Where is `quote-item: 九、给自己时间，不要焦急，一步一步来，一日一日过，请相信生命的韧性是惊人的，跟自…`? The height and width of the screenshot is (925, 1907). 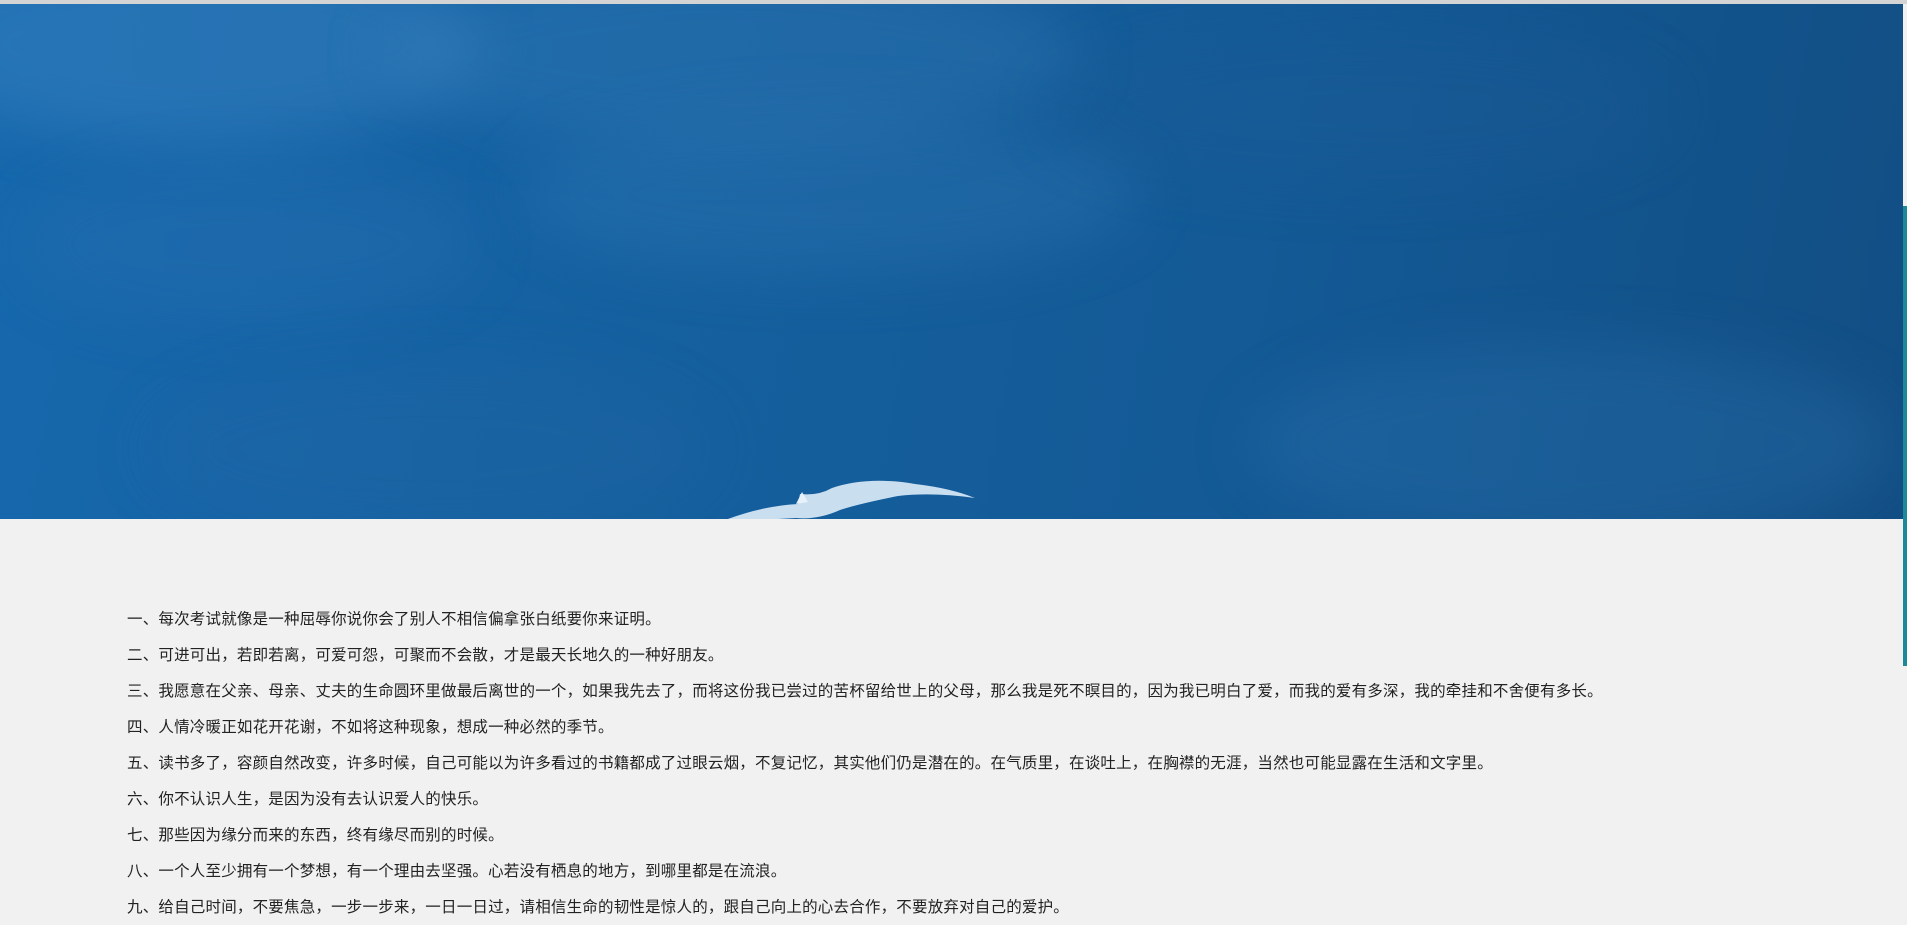
quote-item: 九、给自己时间，不要焦急，一步一步来，一日一日过，请相信生命的韧性是惊人的，跟自… is located at coordinates (598, 907).